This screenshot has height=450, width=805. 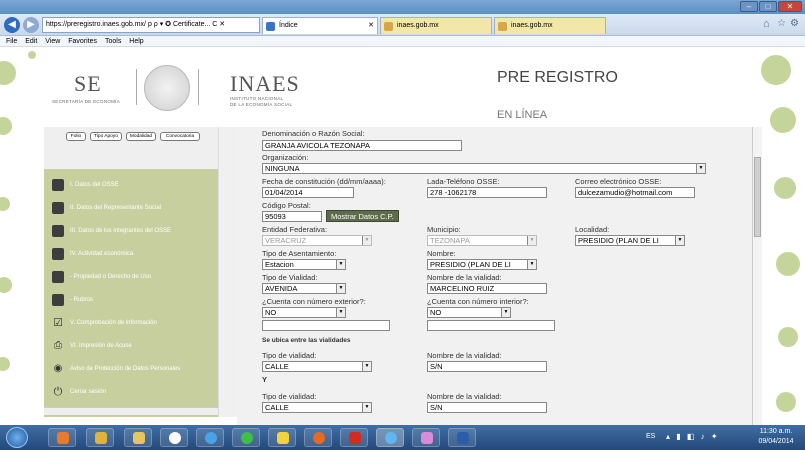 I want to click on nombre-select: PRESIDIO (PLAN DE LI ▼, so click(x=482, y=264).